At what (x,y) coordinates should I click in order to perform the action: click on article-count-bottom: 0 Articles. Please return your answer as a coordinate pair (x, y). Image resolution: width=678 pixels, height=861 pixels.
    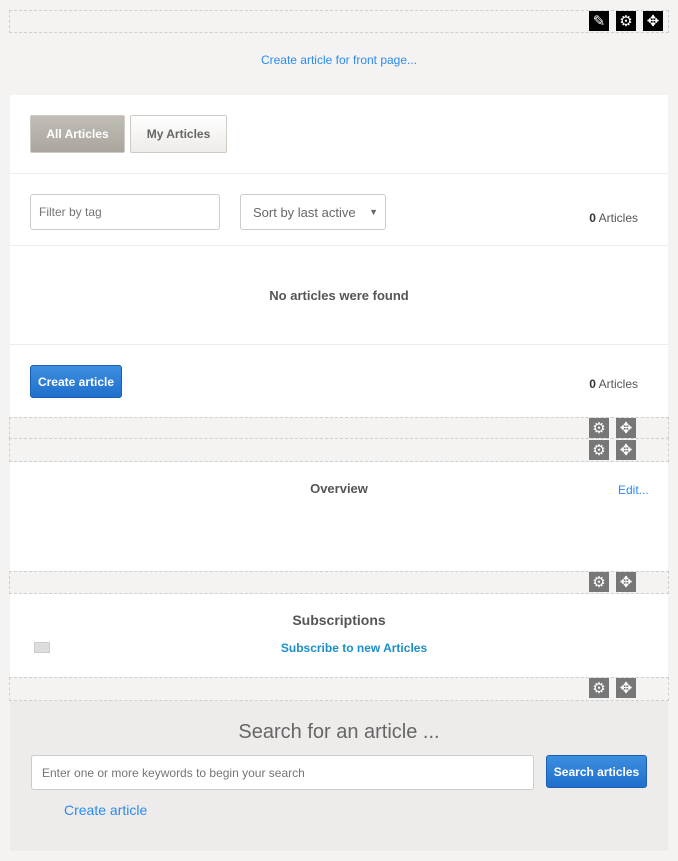
    Looking at the image, I should click on (613, 384).